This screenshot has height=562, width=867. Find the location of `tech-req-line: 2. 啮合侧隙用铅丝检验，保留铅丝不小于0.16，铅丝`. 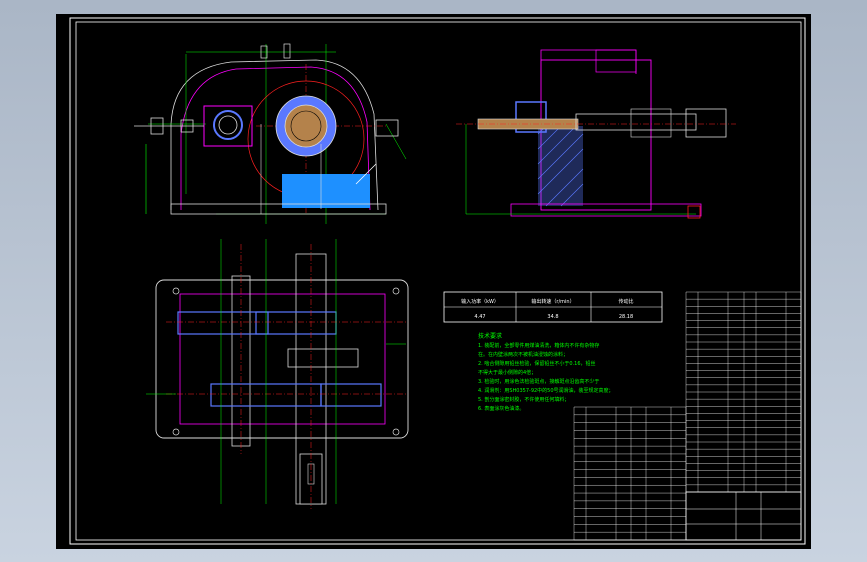

tech-req-line: 2. 啮合侧隙用铅丝检验，保留铅丝不小于0.16，铅丝 is located at coordinates (537, 363).